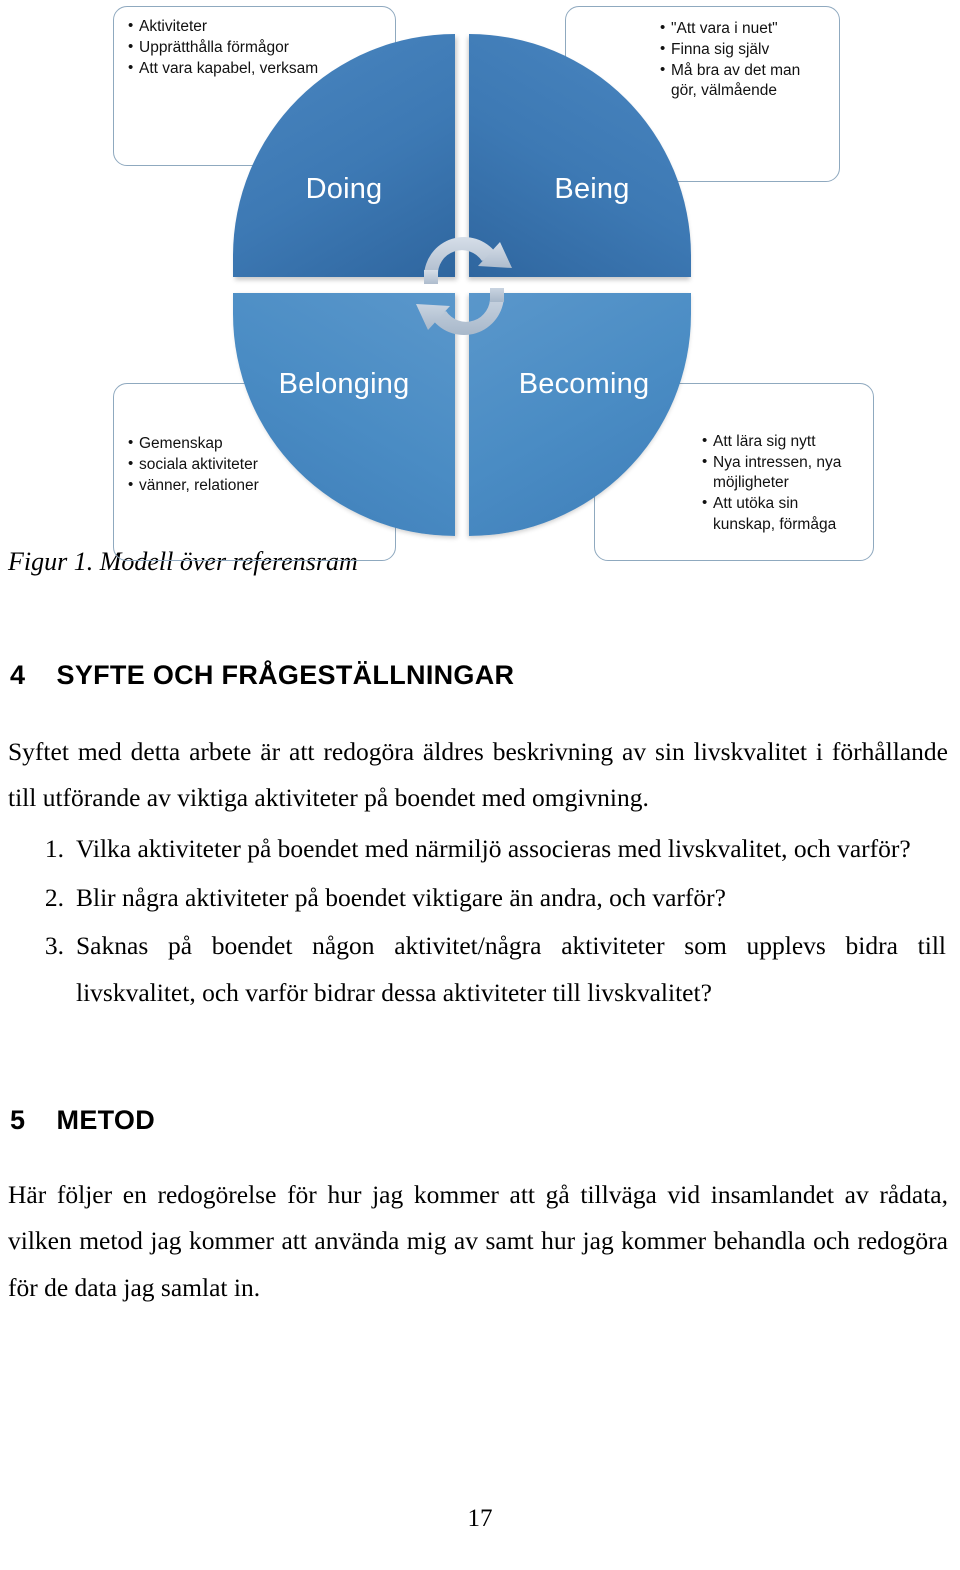 This screenshot has width=960, height=1570. What do you see at coordinates (262, 674) in the screenshot?
I see `section-heading-syfte: 4 SYFTE OCH FRÅGESTÄLLNINGAR` at bounding box center [262, 674].